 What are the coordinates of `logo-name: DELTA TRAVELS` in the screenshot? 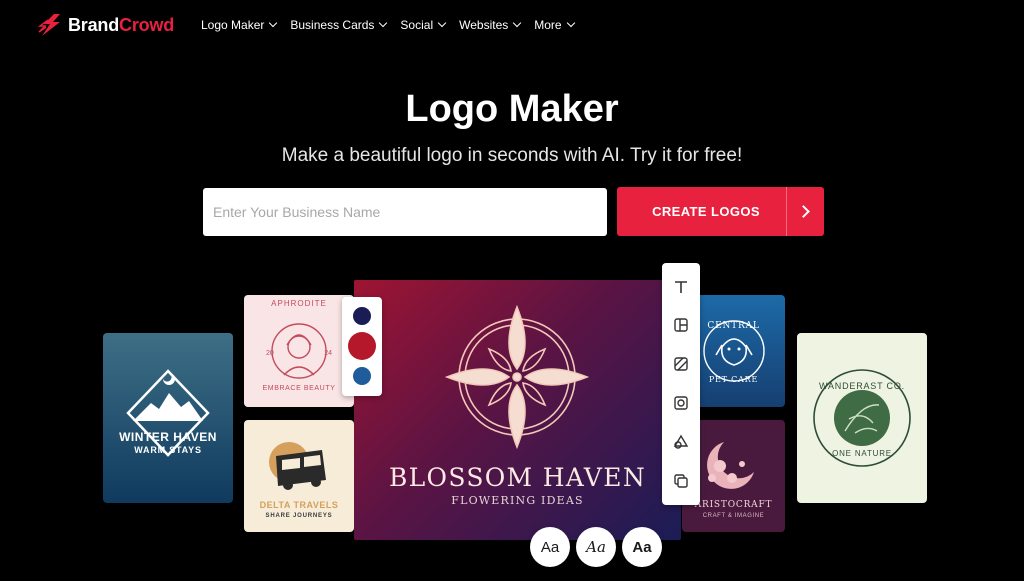 It's located at (299, 505).